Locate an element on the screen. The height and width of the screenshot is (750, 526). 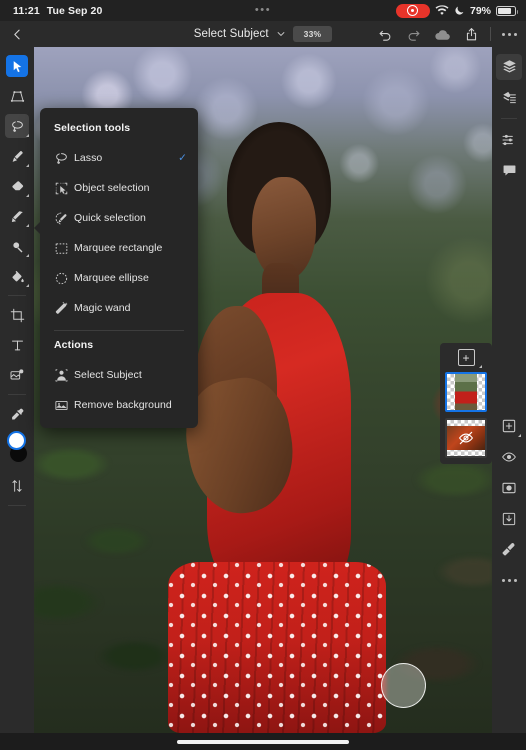
layer-thumbnail-hidden is located at coordinates (466, 438).